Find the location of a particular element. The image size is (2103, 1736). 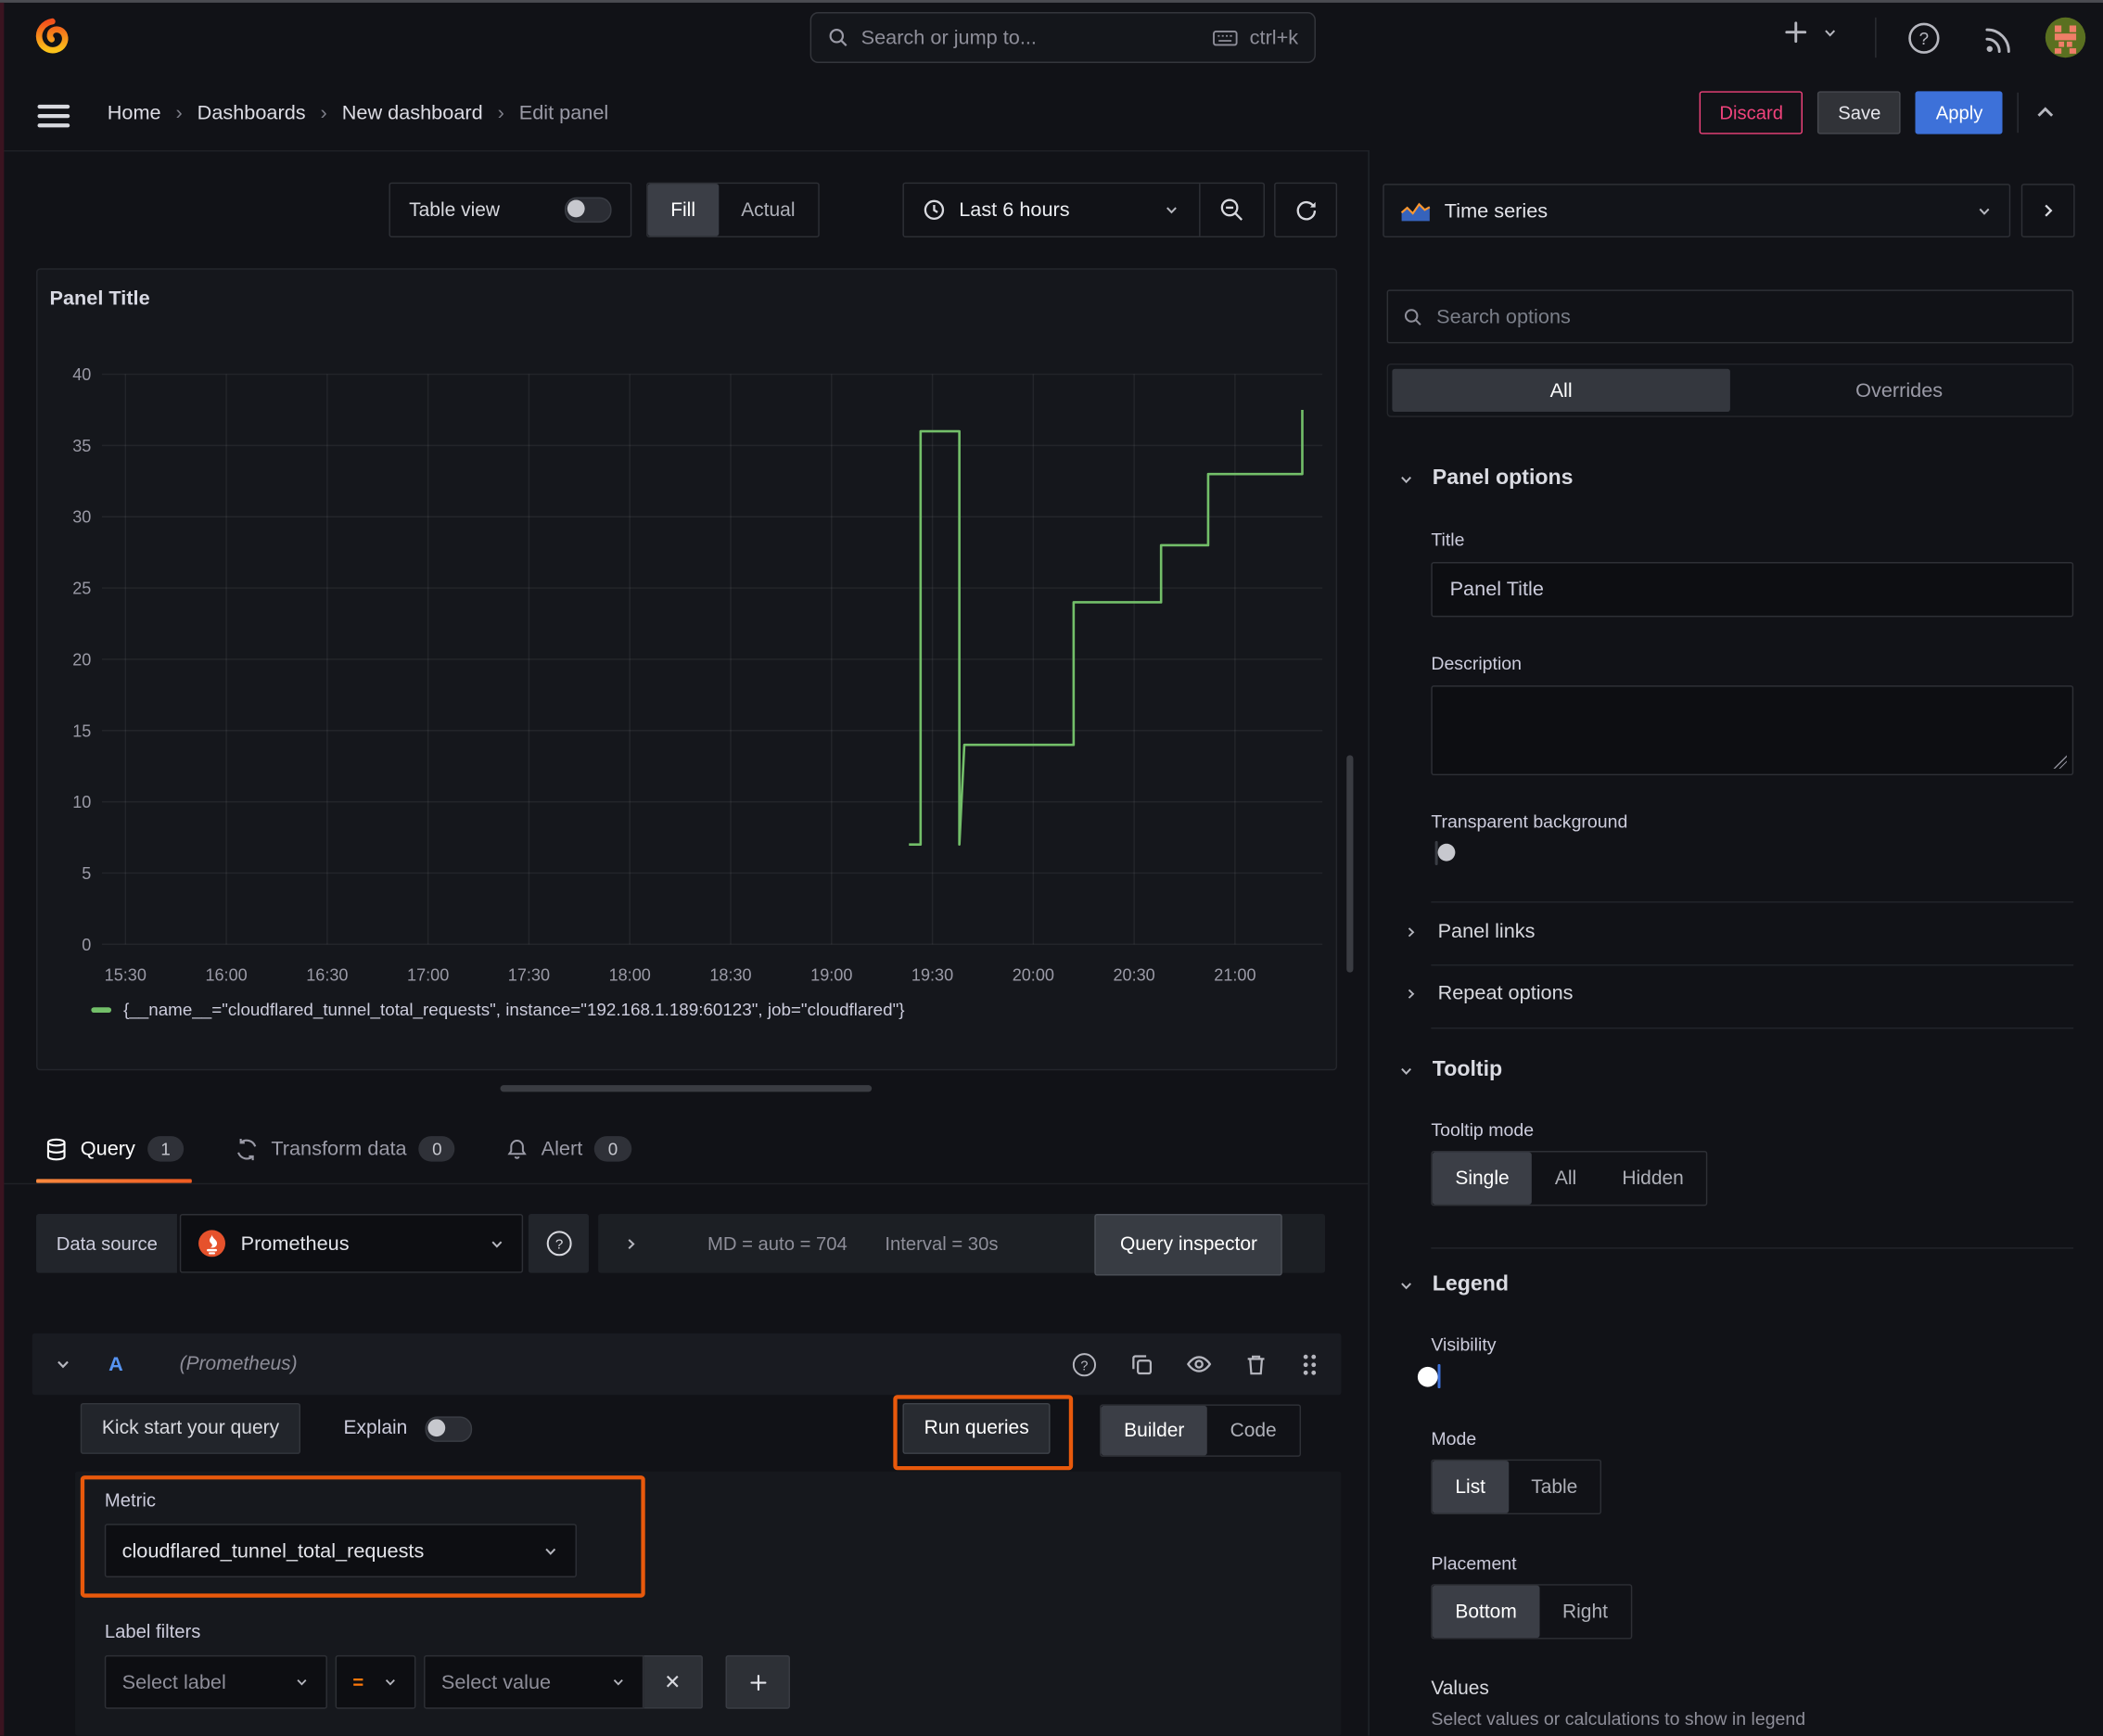

legend-mode-list: List is located at coordinates (1470, 1487).